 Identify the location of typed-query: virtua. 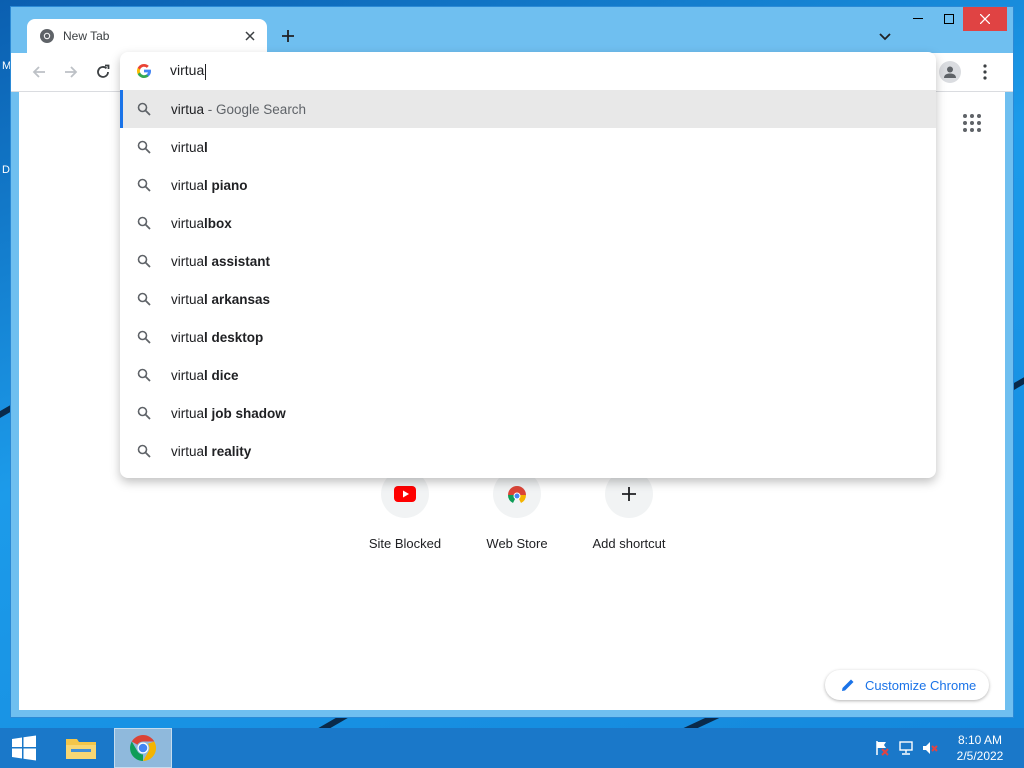
(187, 70).